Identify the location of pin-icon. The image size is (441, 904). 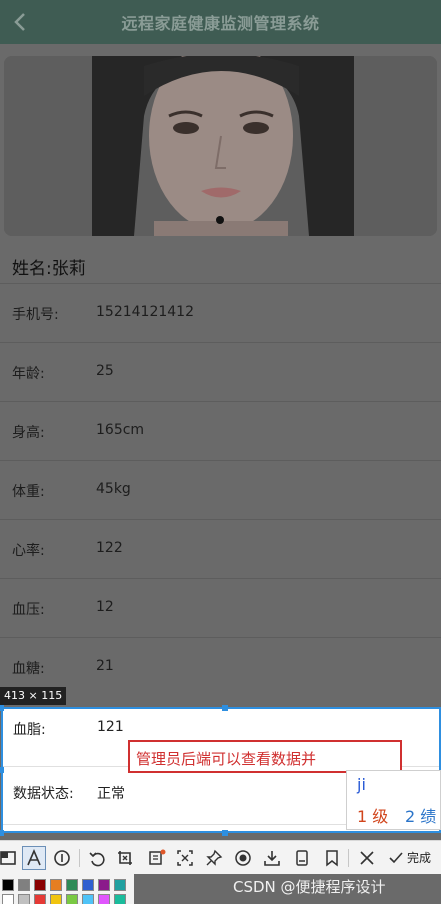
(214, 857).